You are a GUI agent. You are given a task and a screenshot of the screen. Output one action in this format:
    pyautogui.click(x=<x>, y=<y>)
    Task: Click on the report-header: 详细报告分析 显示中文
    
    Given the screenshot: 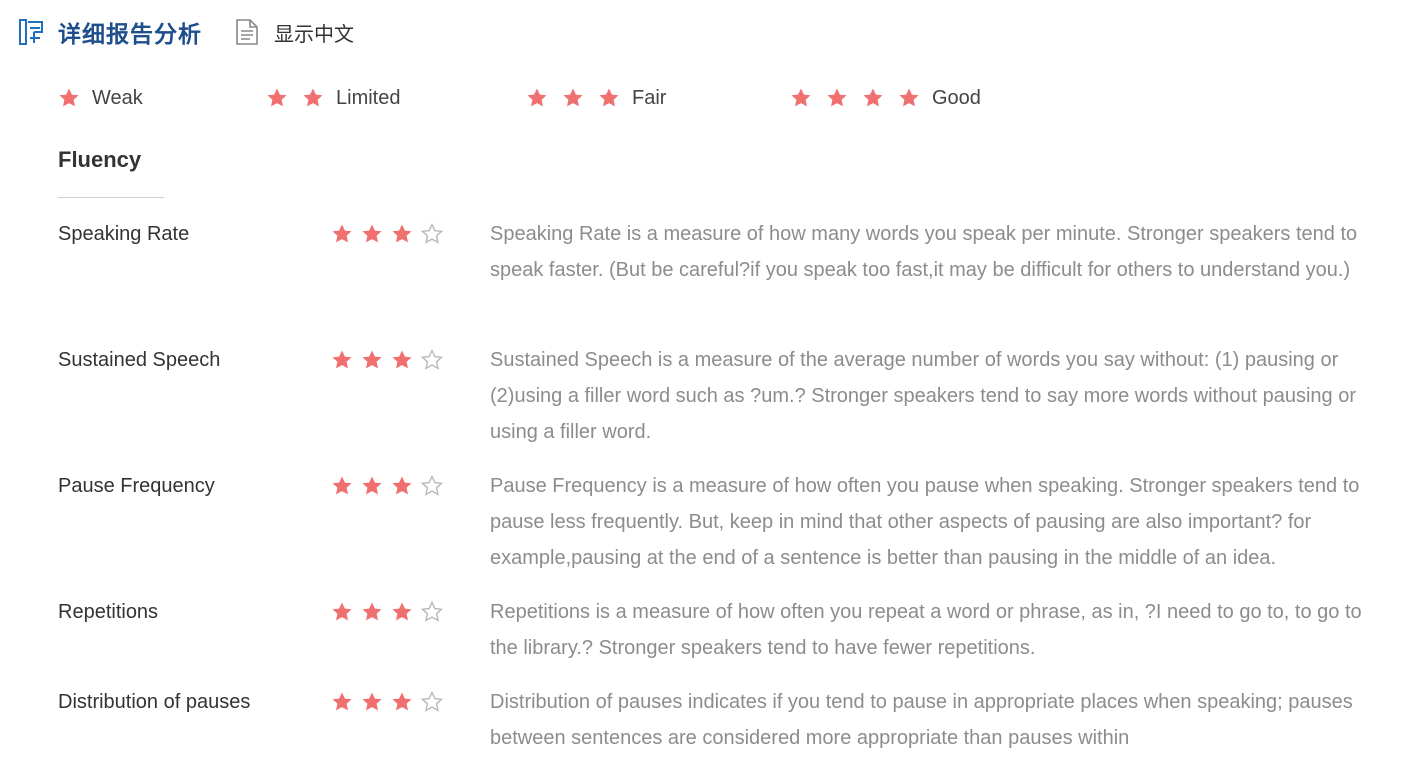 What is the action you would take?
    pyautogui.click(x=186, y=32)
    